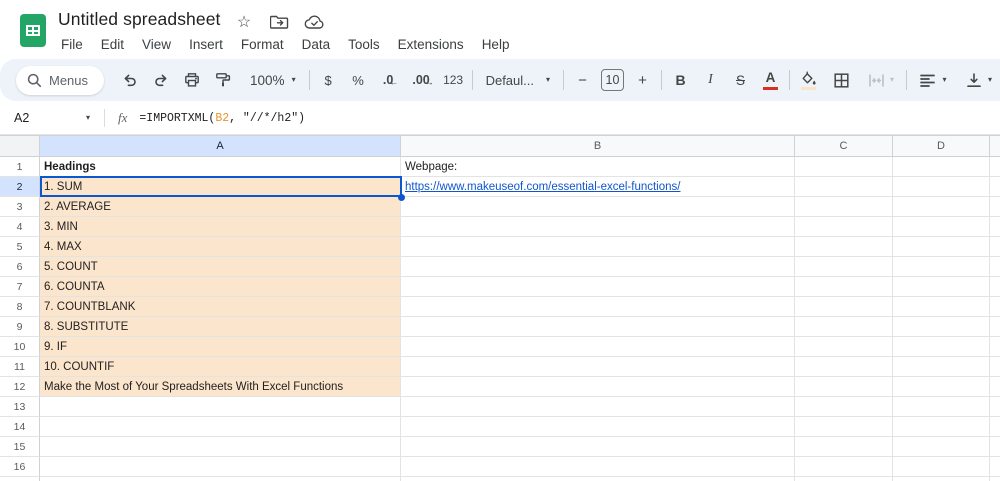 The width and height of the screenshot is (1000, 481). I want to click on column-header-A: A, so click(220, 146).